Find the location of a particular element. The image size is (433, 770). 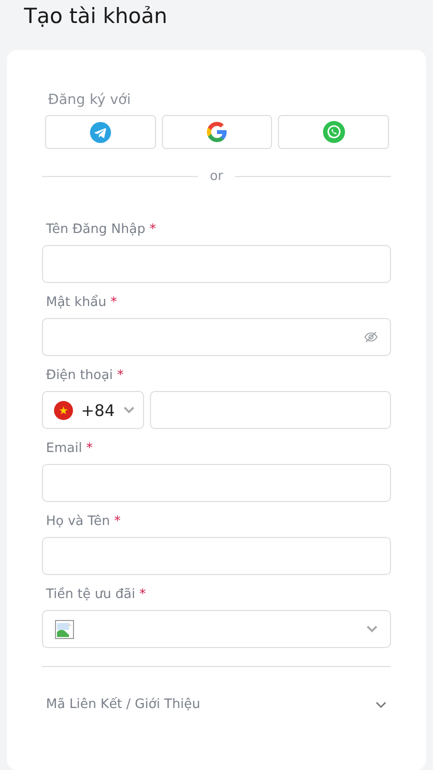

field-label: Tiền tệ ưu đãi * is located at coordinates (96, 595).